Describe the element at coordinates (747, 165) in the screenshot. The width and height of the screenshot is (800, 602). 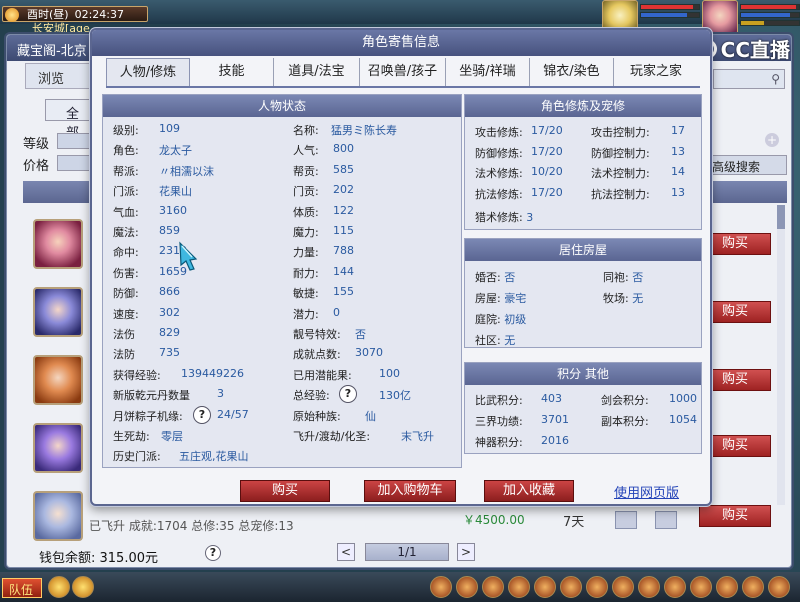
I see `advanced-search-button: 高级搜索` at that location.